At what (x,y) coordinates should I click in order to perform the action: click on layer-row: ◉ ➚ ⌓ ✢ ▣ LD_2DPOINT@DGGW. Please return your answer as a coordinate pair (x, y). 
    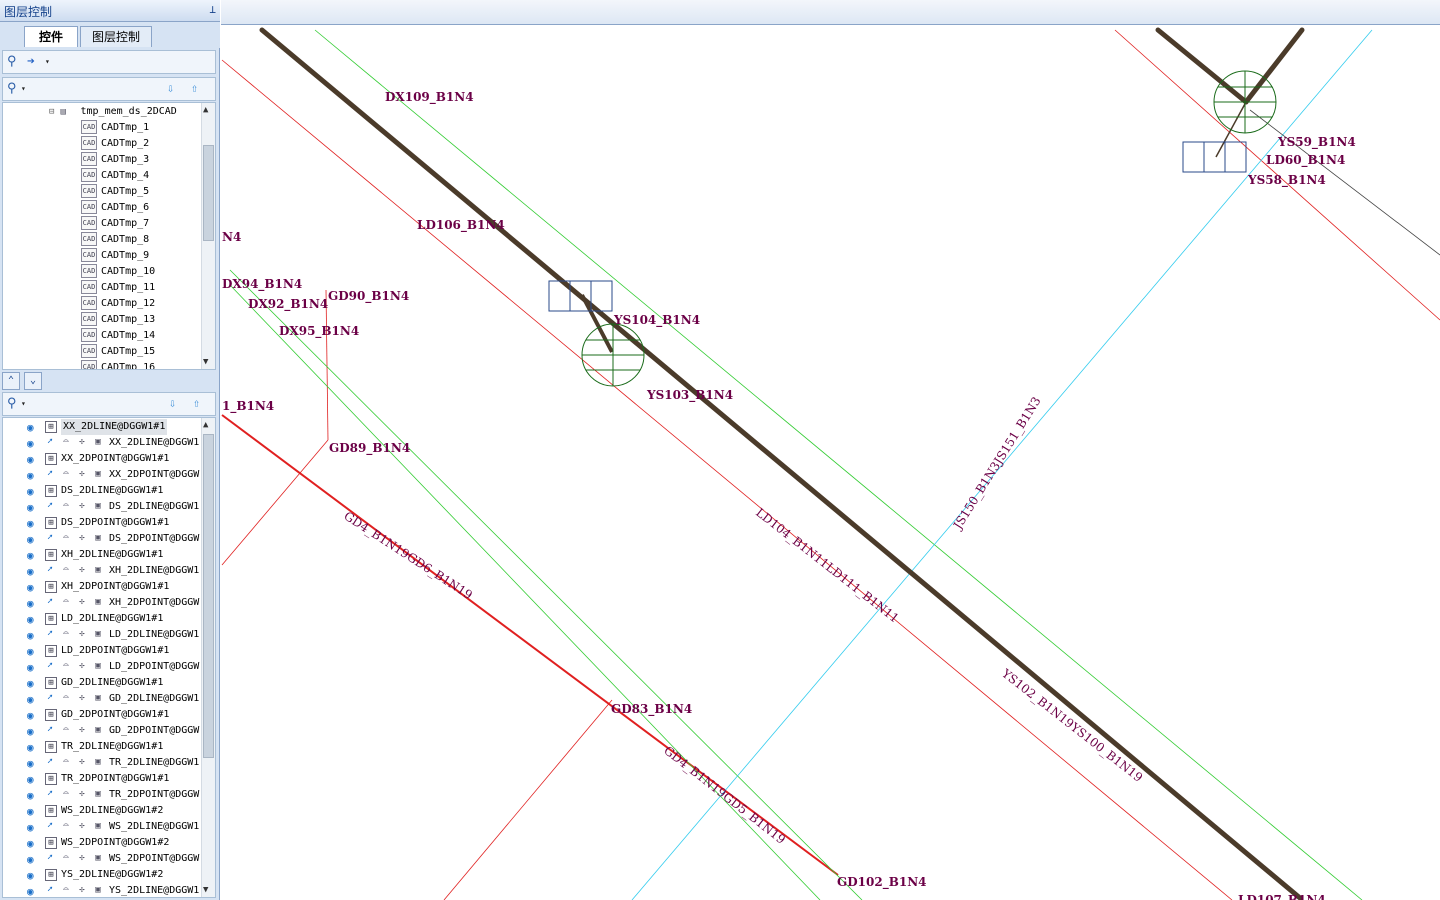
    Looking at the image, I should click on (102, 667).